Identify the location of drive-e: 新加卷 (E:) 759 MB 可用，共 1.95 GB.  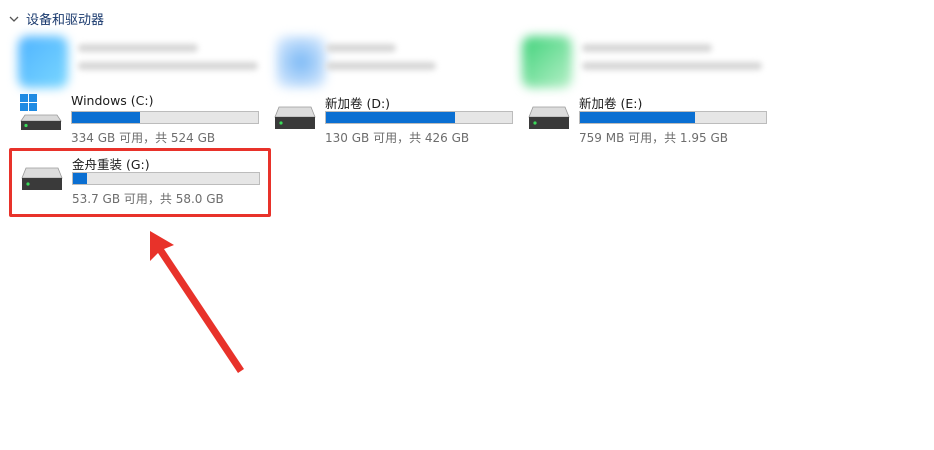
(652, 119).